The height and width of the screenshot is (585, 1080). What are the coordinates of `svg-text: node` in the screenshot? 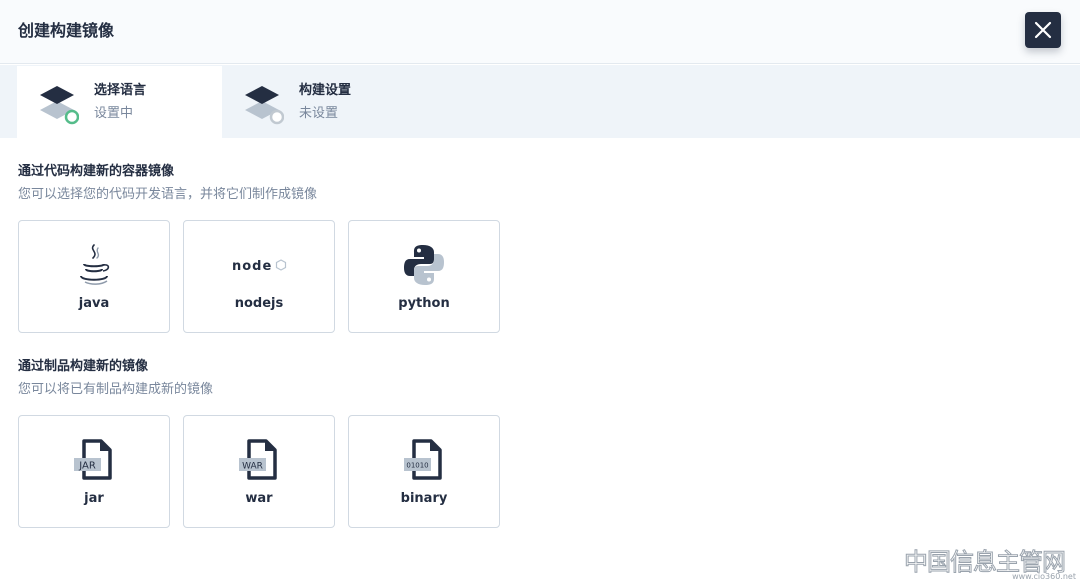 It's located at (252, 266).